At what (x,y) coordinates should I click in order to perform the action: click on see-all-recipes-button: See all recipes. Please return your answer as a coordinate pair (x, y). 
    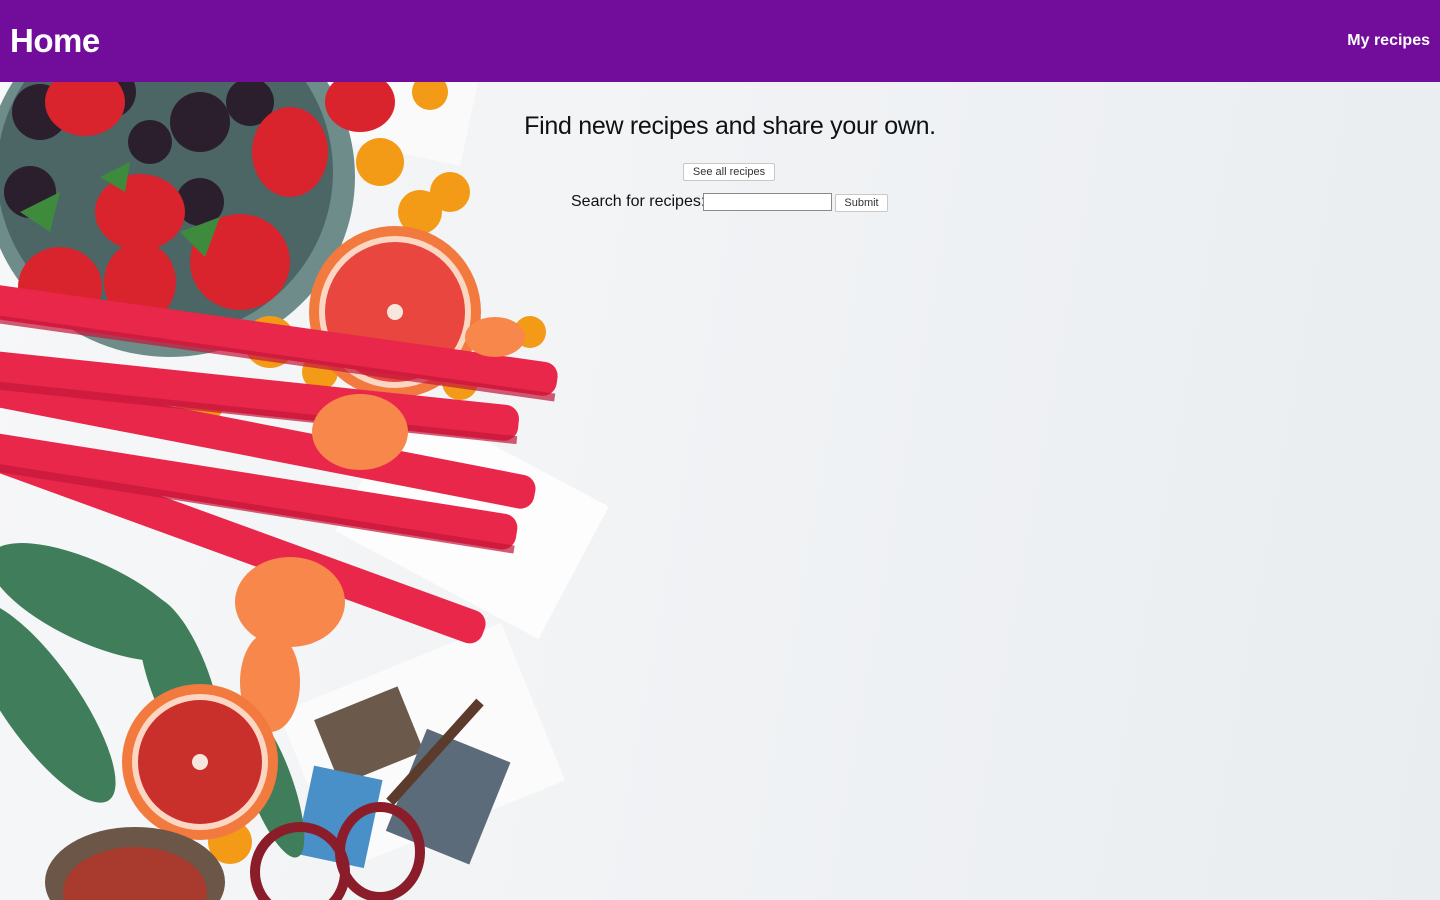
    Looking at the image, I should click on (729, 172).